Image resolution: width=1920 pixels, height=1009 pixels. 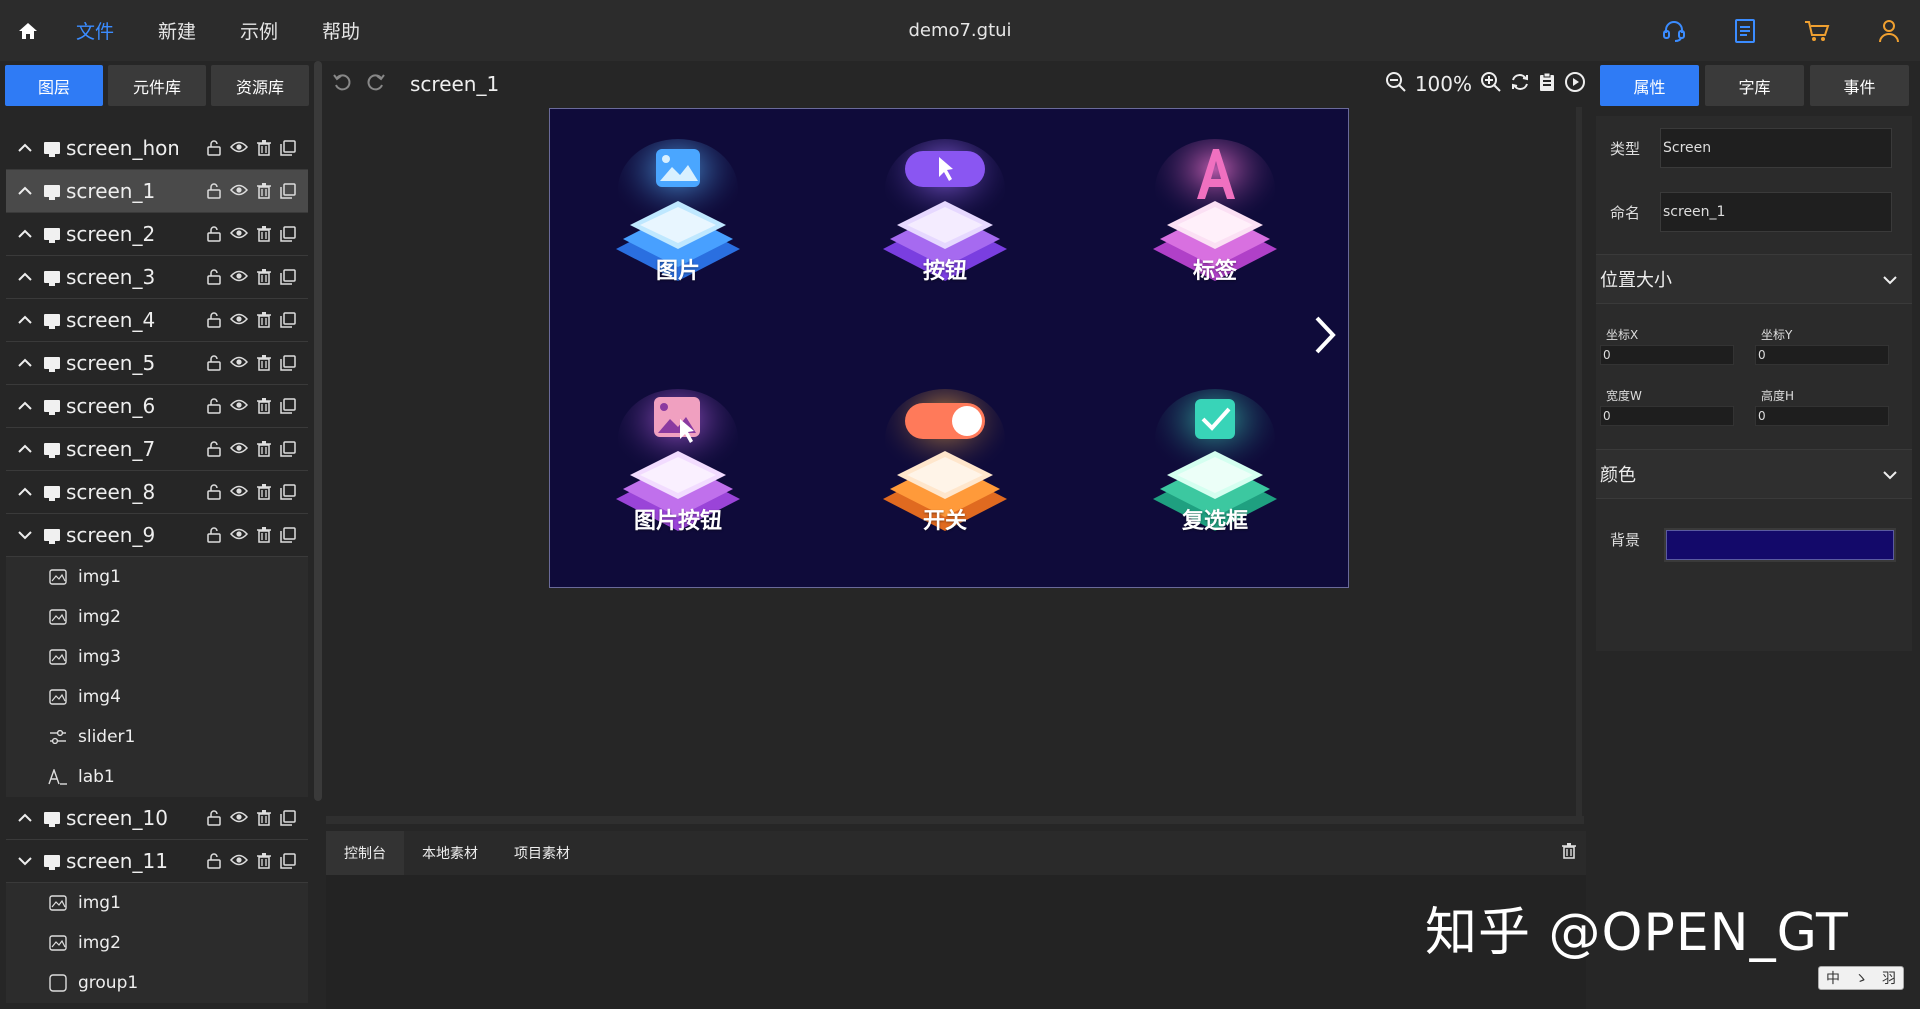 I want to click on ime-indicator: 中 ゝ 羽, so click(x=1861, y=978).